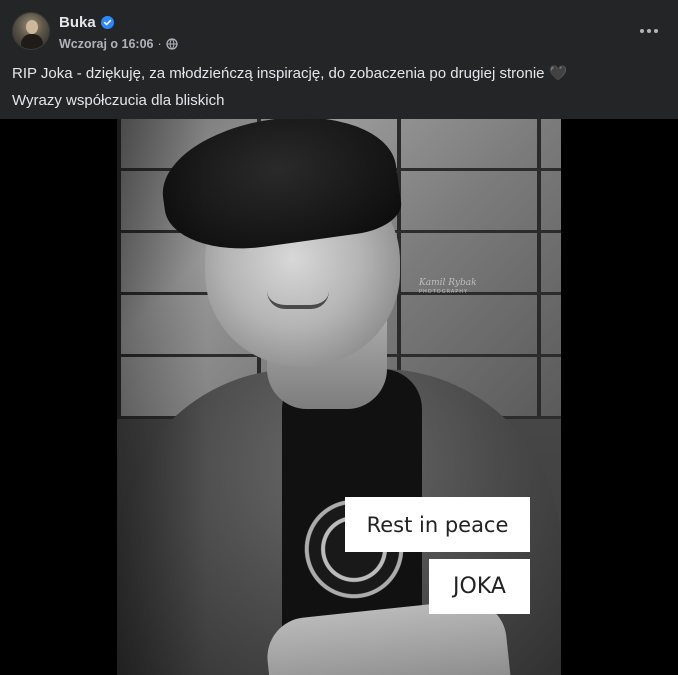 The width and height of the screenshot is (678, 675). What do you see at coordinates (32, 27) in the screenshot?
I see `avatar-head` at bounding box center [32, 27].